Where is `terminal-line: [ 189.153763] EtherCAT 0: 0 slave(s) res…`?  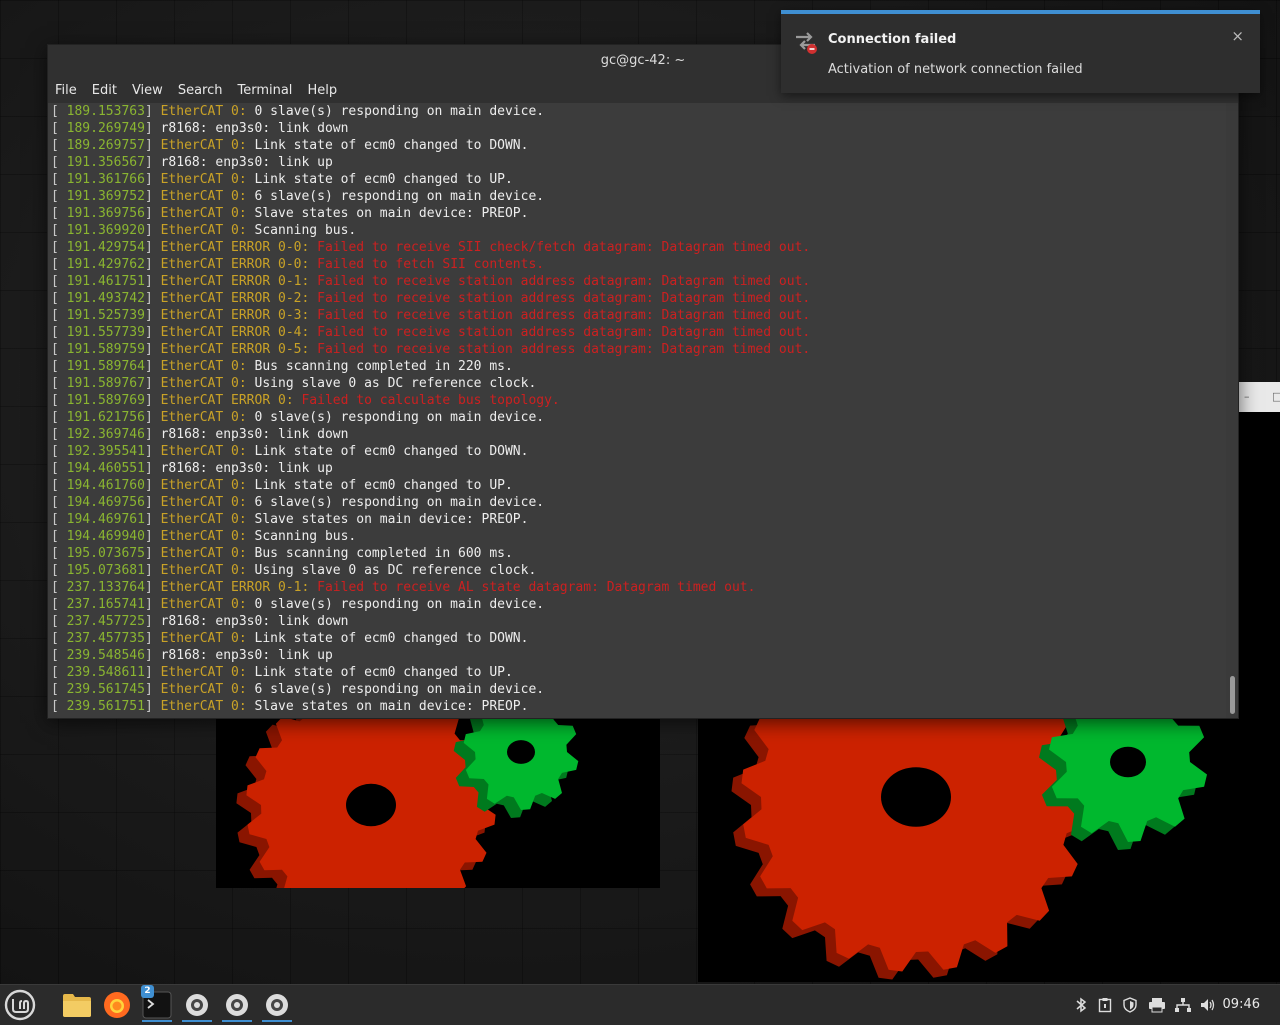
terminal-line: [ 189.153763] EtherCAT 0: 0 slave(s) res… is located at coordinates (637, 111).